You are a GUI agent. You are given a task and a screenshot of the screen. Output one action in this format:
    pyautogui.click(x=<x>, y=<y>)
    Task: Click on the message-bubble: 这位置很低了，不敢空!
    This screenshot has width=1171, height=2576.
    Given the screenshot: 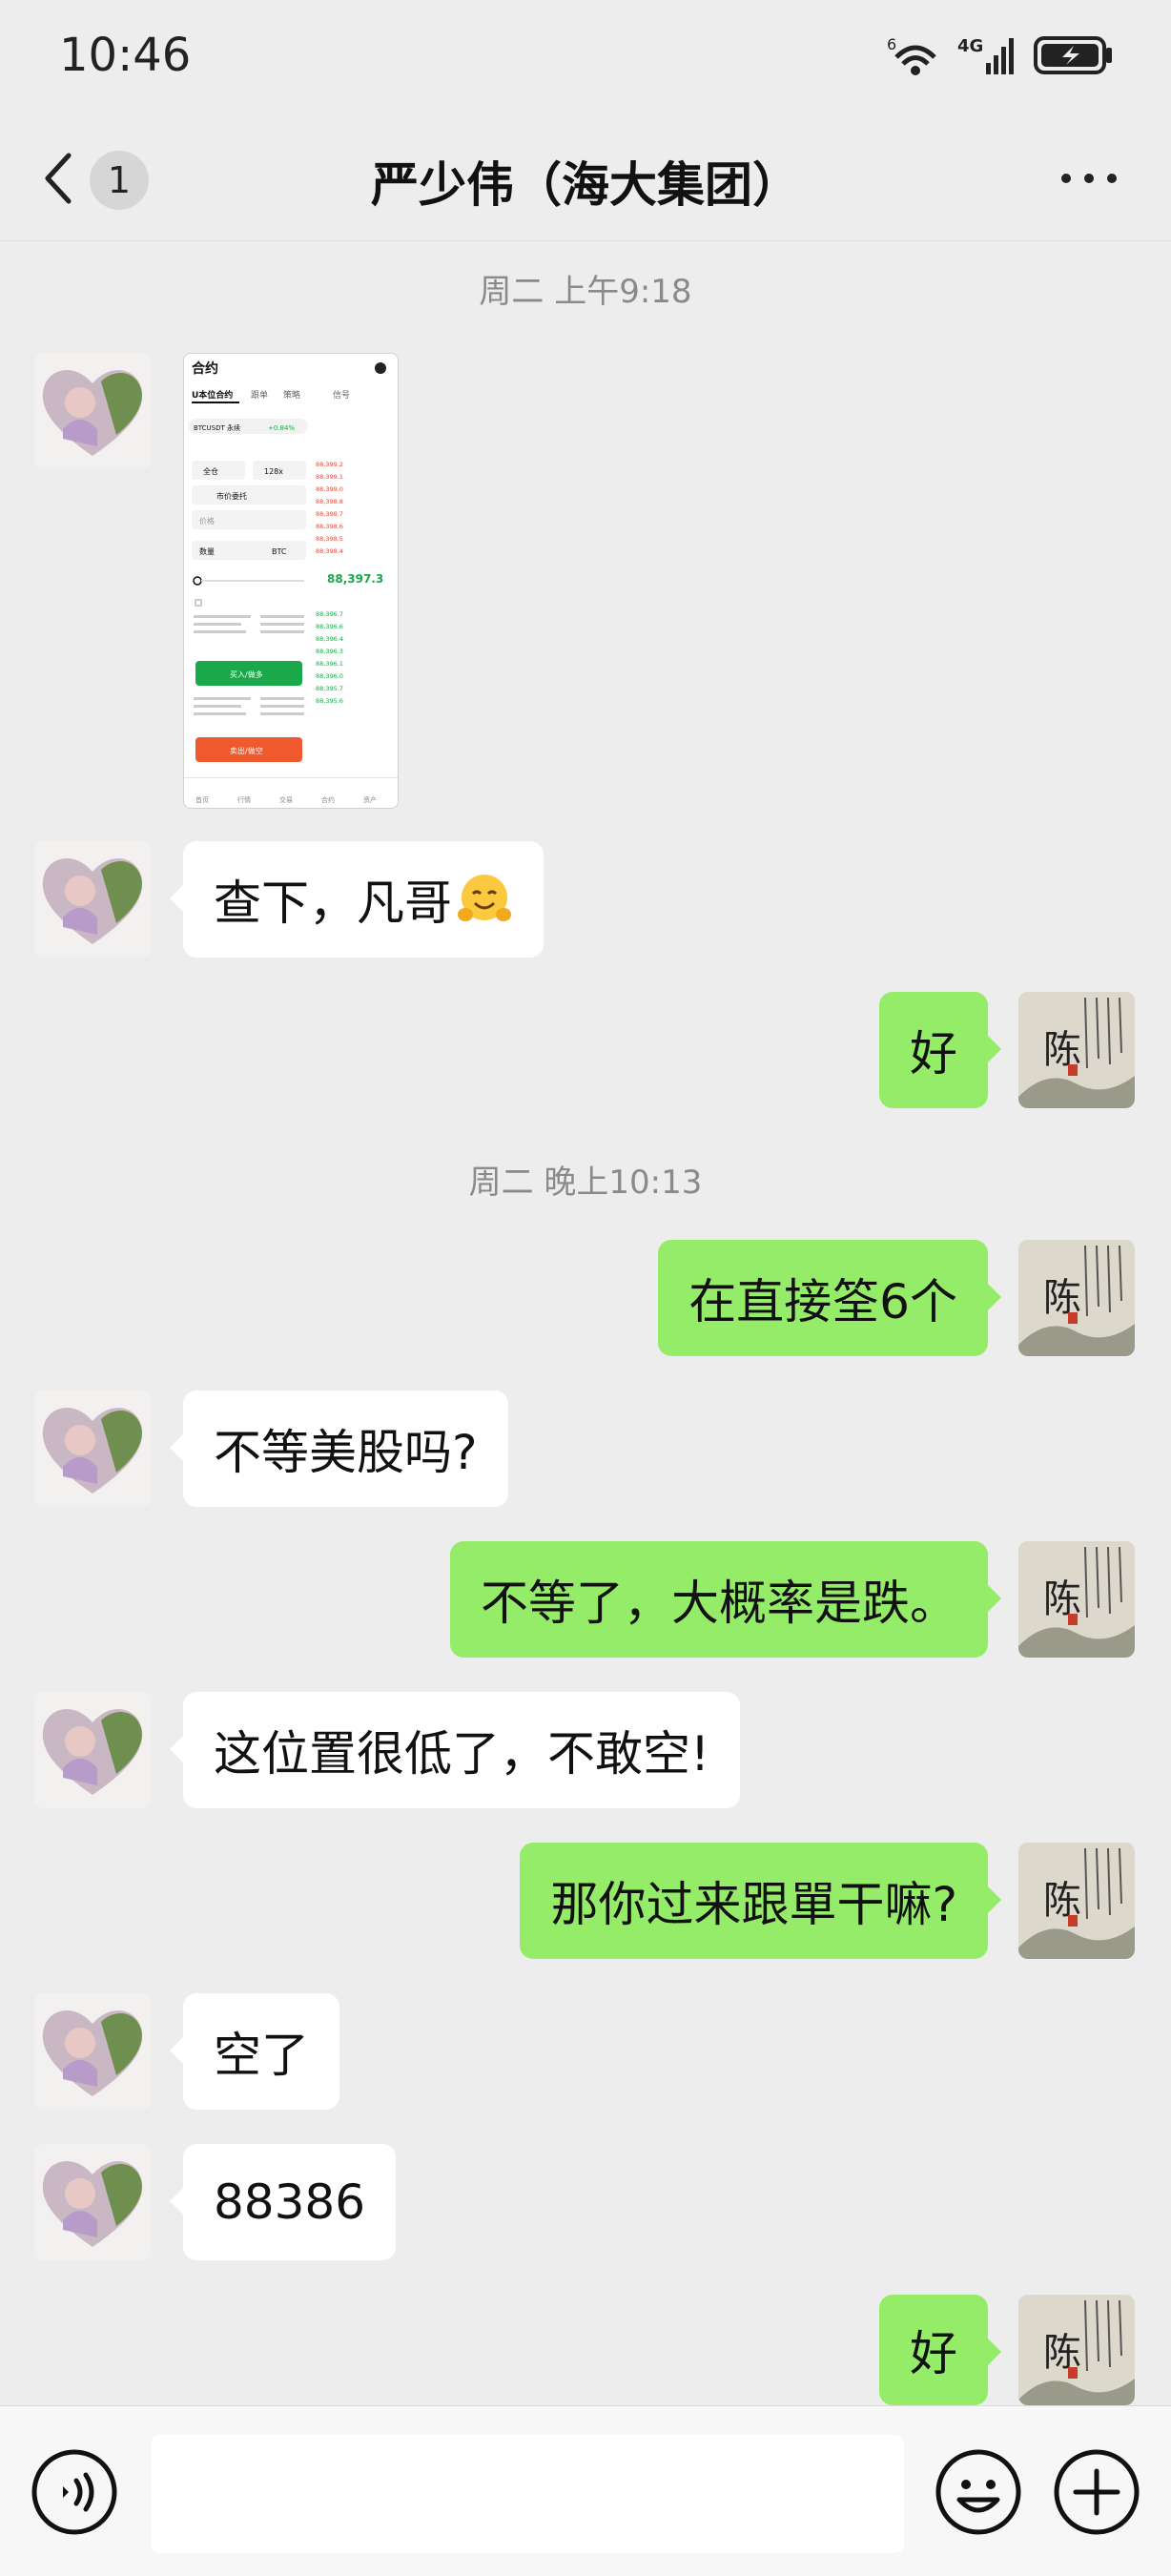 What is the action you would take?
    pyautogui.click(x=455, y=1750)
    